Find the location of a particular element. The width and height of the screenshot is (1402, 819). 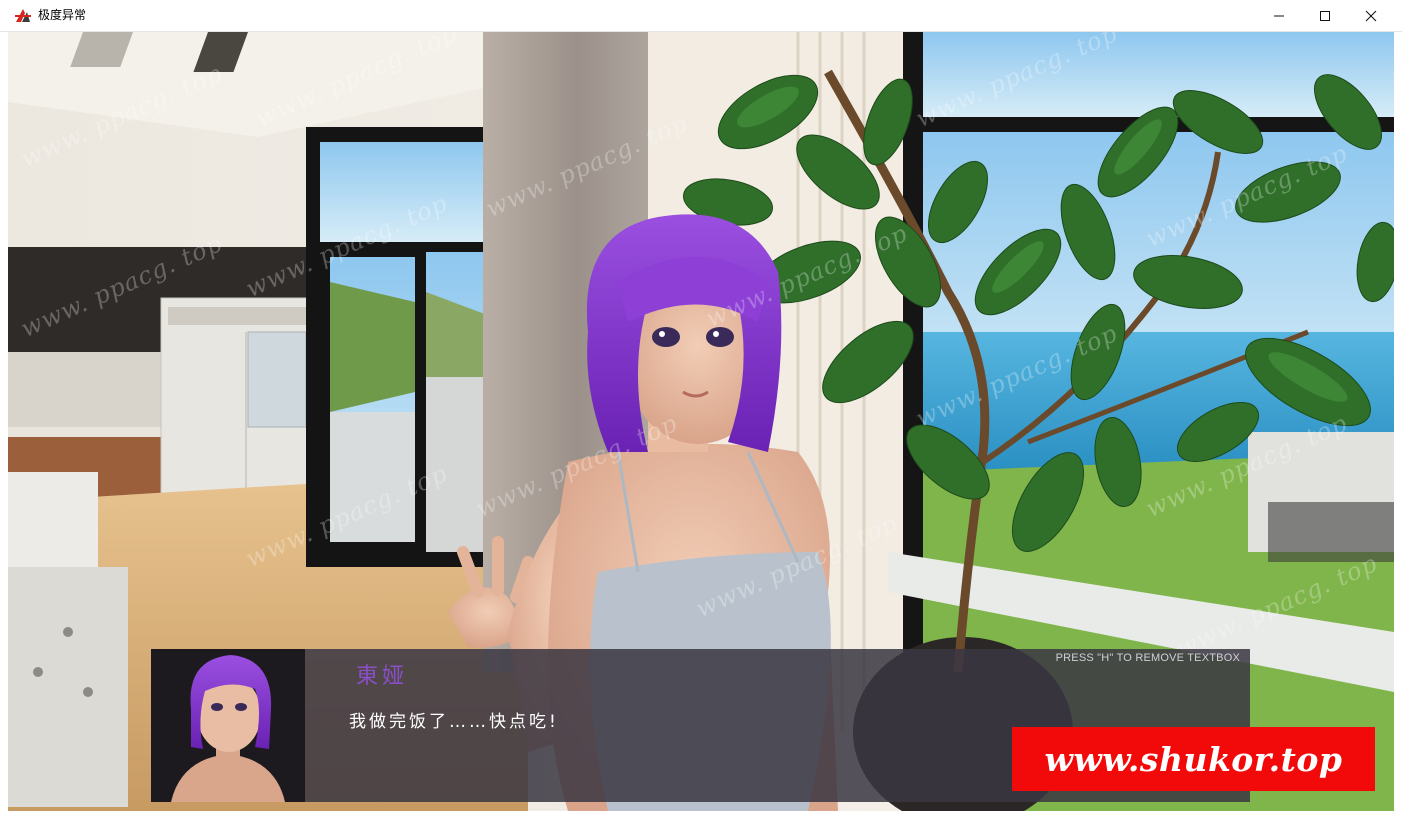

window-title: 极度异常 is located at coordinates (62, 15).